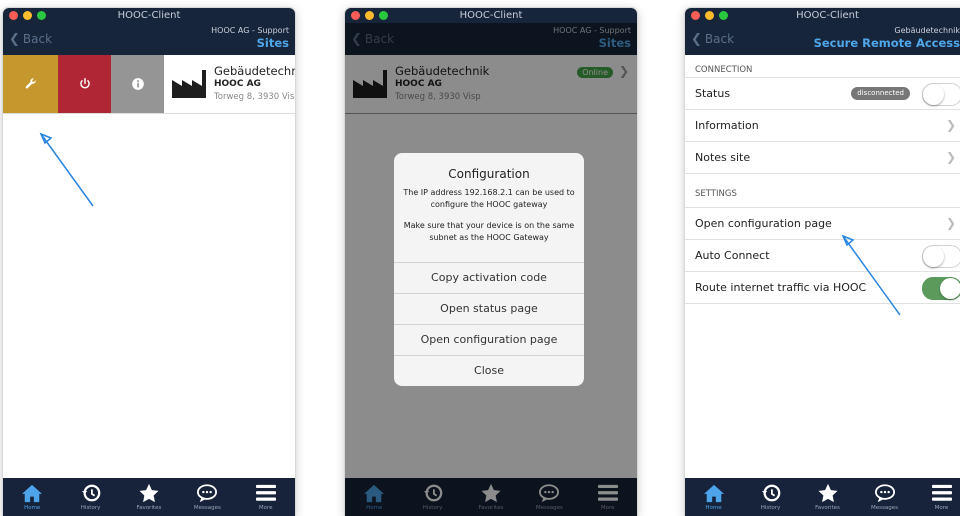  Describe the element at coordinates (927, 30) in the screenshot. I see `nav-subtitle: Gebäudetechnik` at that location.